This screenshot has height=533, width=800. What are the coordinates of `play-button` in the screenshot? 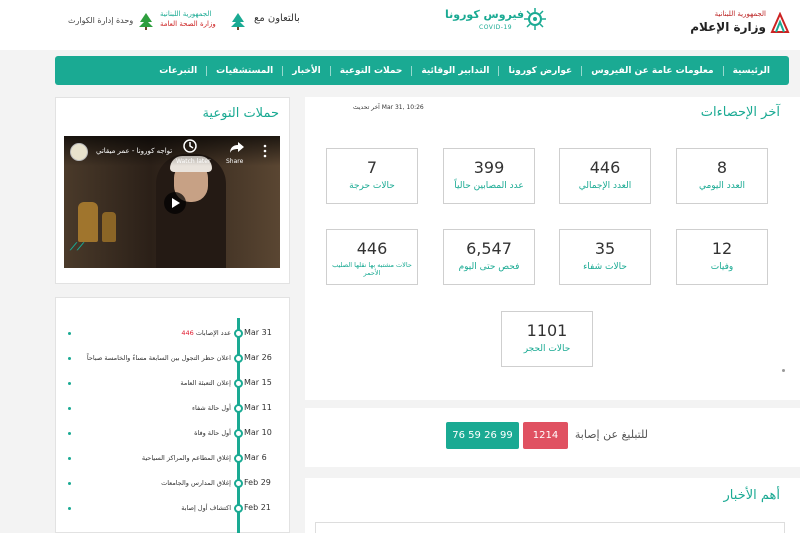 It's located at (175, 203).